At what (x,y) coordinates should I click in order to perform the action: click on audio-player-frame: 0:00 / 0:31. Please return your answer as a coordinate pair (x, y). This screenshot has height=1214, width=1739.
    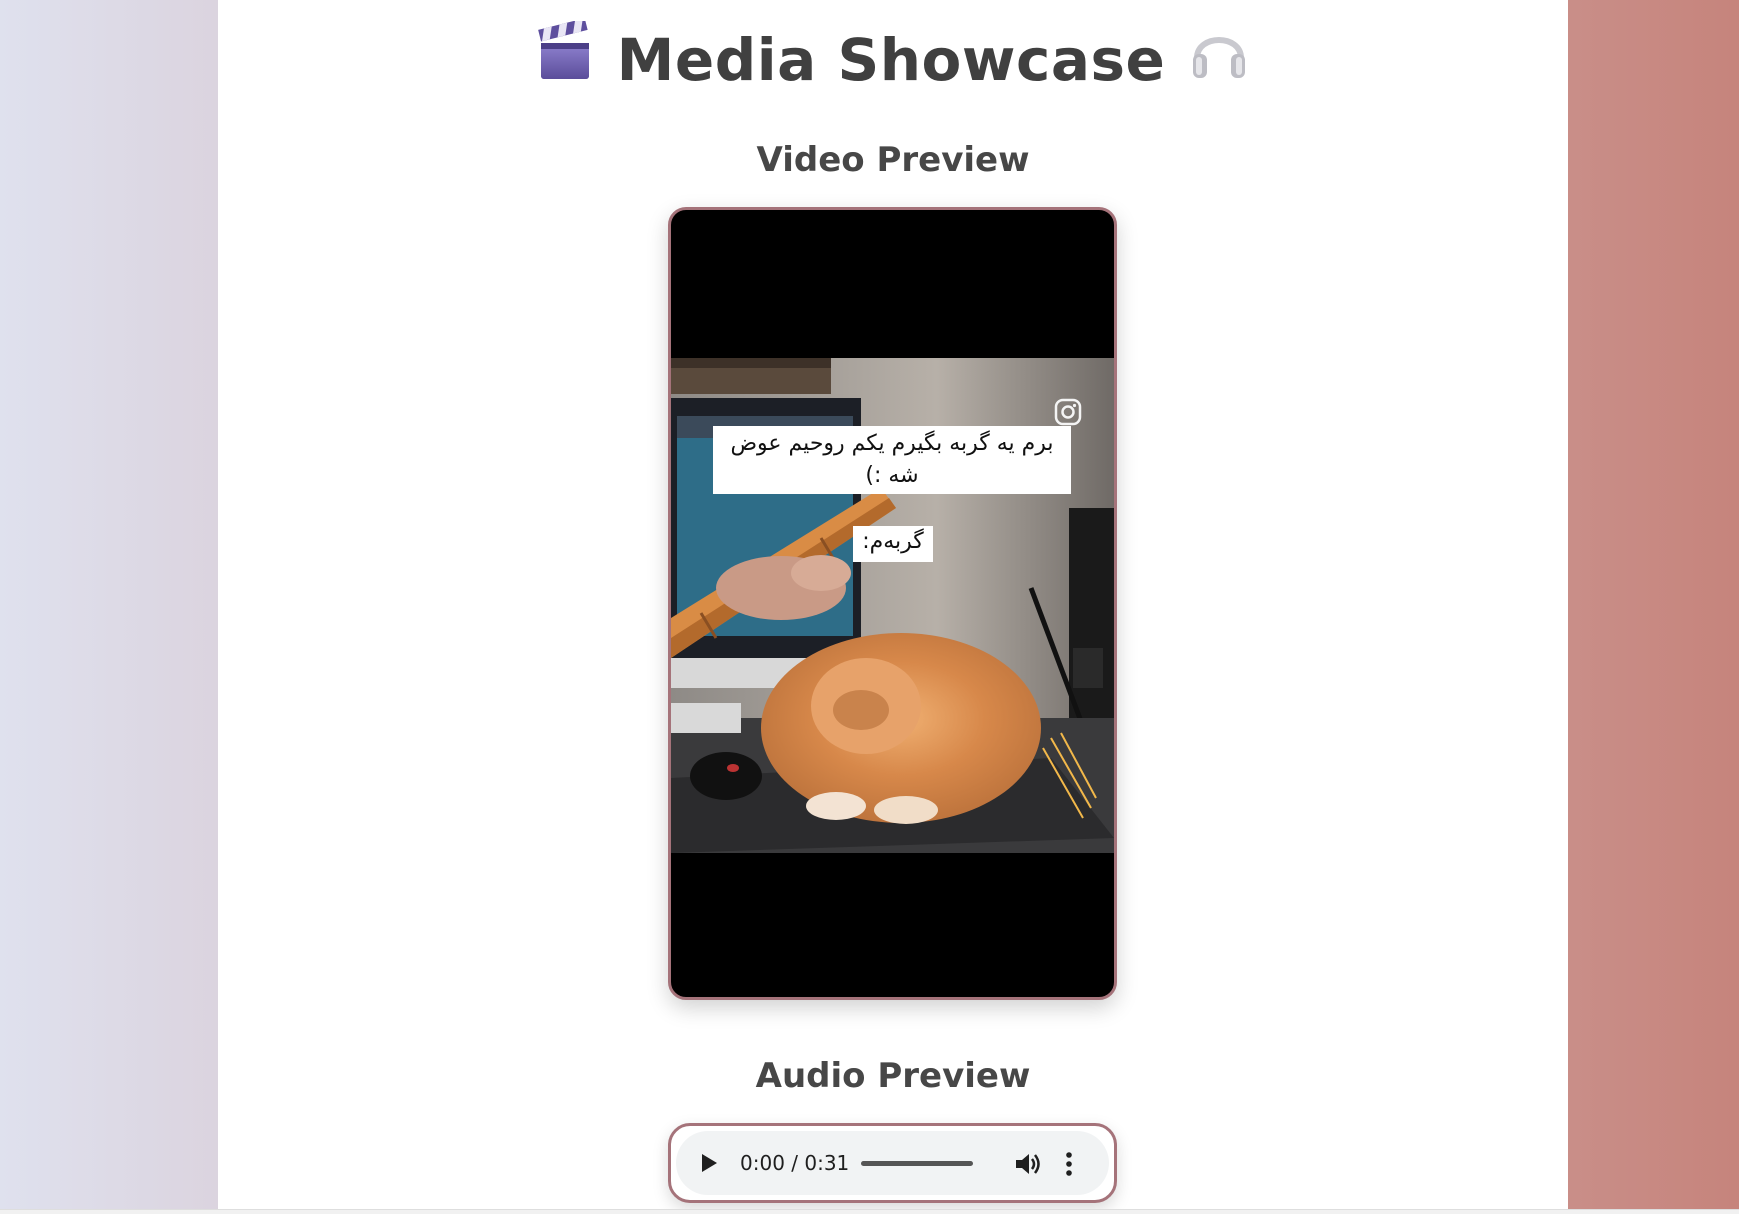
    Looking at the image, I should click on (892, 1163).